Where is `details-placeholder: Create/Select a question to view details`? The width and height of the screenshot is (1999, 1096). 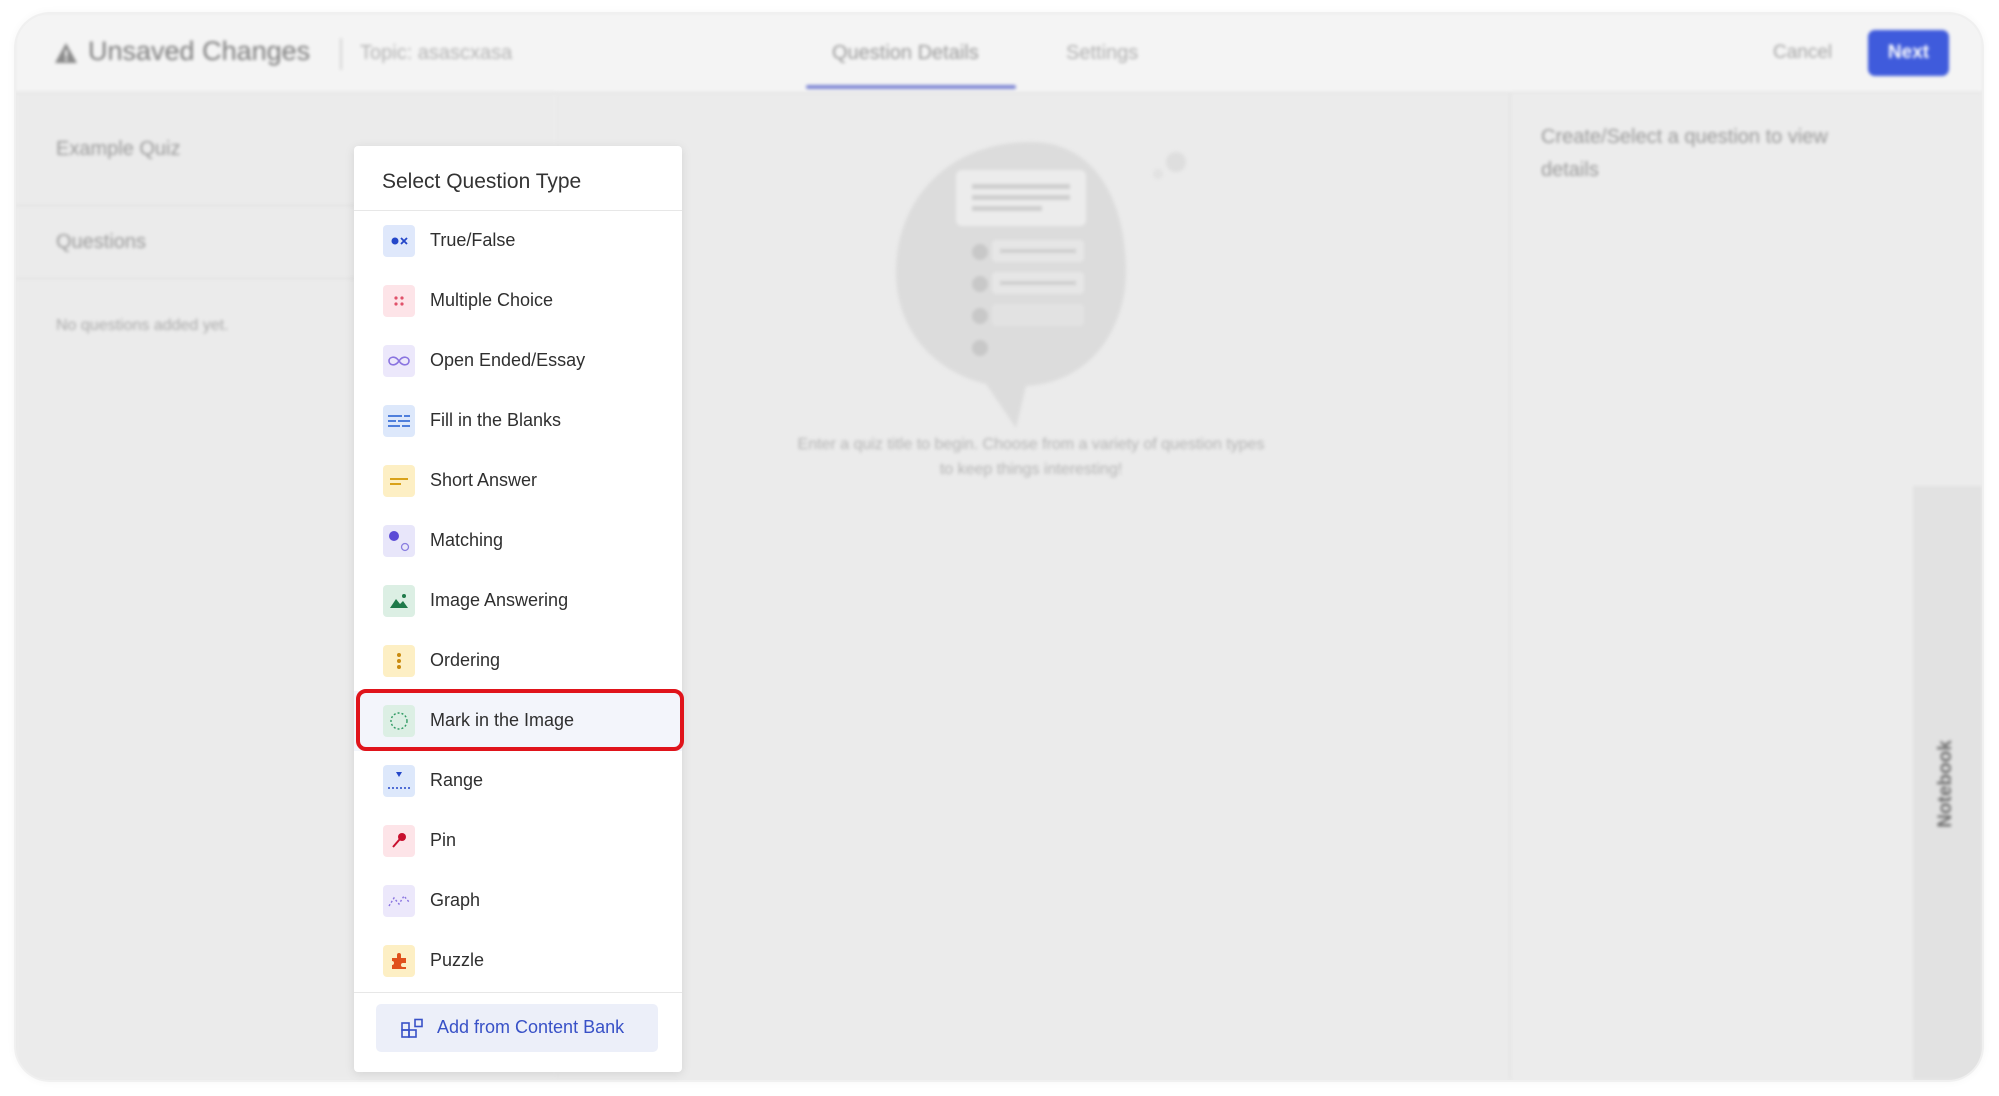
details-placeholder: Create/Select a question to view details is located at coordinates (1684, 153).